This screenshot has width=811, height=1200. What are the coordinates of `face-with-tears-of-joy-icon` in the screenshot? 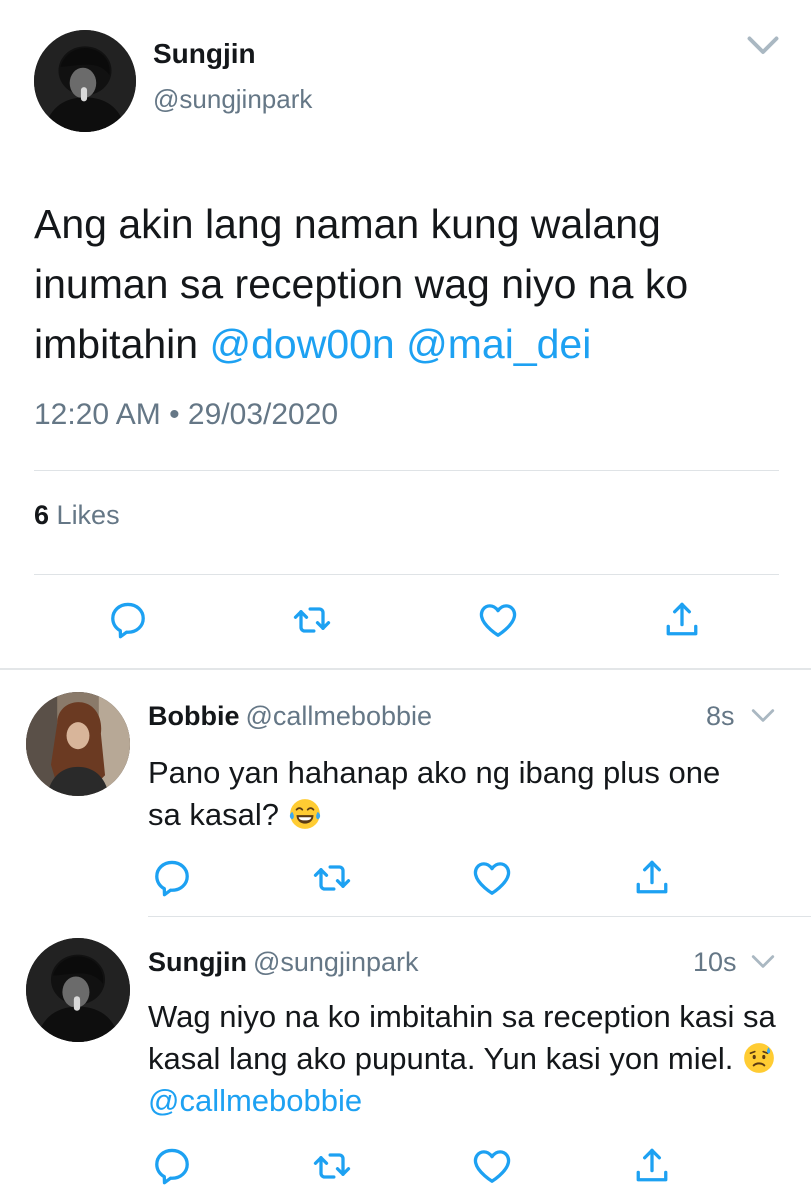 It's located at (305, 814).